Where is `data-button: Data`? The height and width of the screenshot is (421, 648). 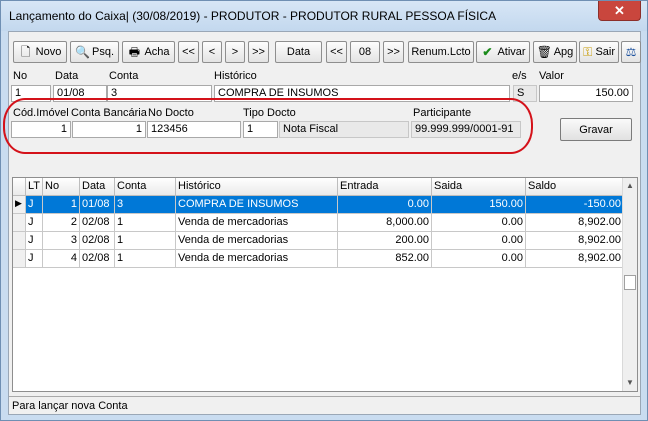 data-button: Data is located at coordinates (298, 52).